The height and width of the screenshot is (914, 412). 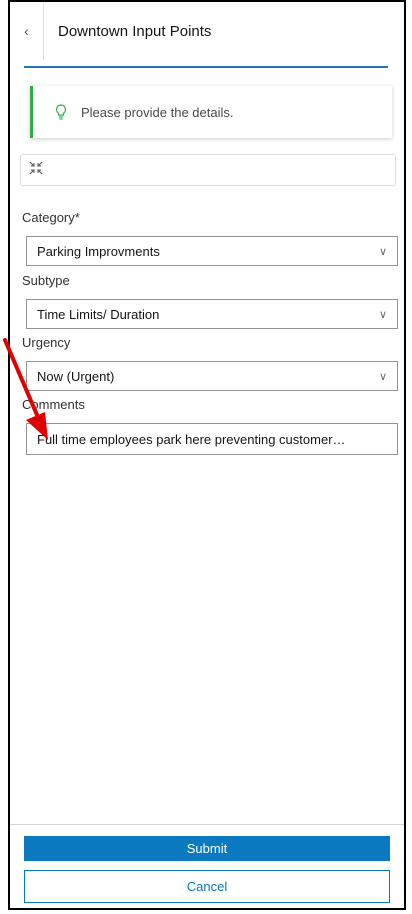 What do you see at coordinates (206, 67) in the screenshot?
I see `progress-bar` at bounding box center [206, 67].